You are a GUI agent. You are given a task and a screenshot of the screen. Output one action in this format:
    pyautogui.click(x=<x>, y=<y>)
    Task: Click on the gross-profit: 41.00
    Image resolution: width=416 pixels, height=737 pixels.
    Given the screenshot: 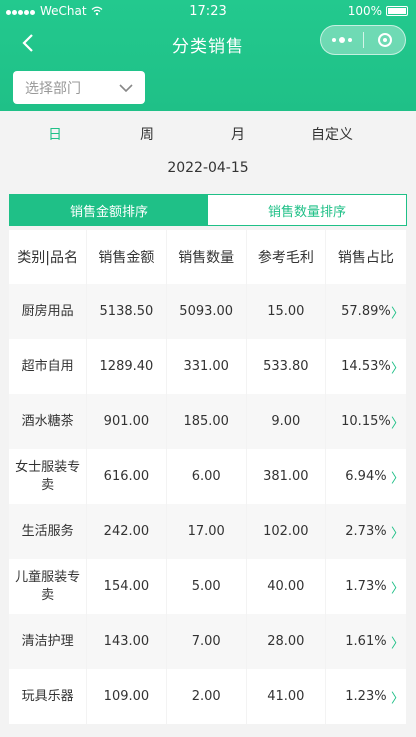 What is the action you would take?
    pyautogui.click(x=286, y=696)
    